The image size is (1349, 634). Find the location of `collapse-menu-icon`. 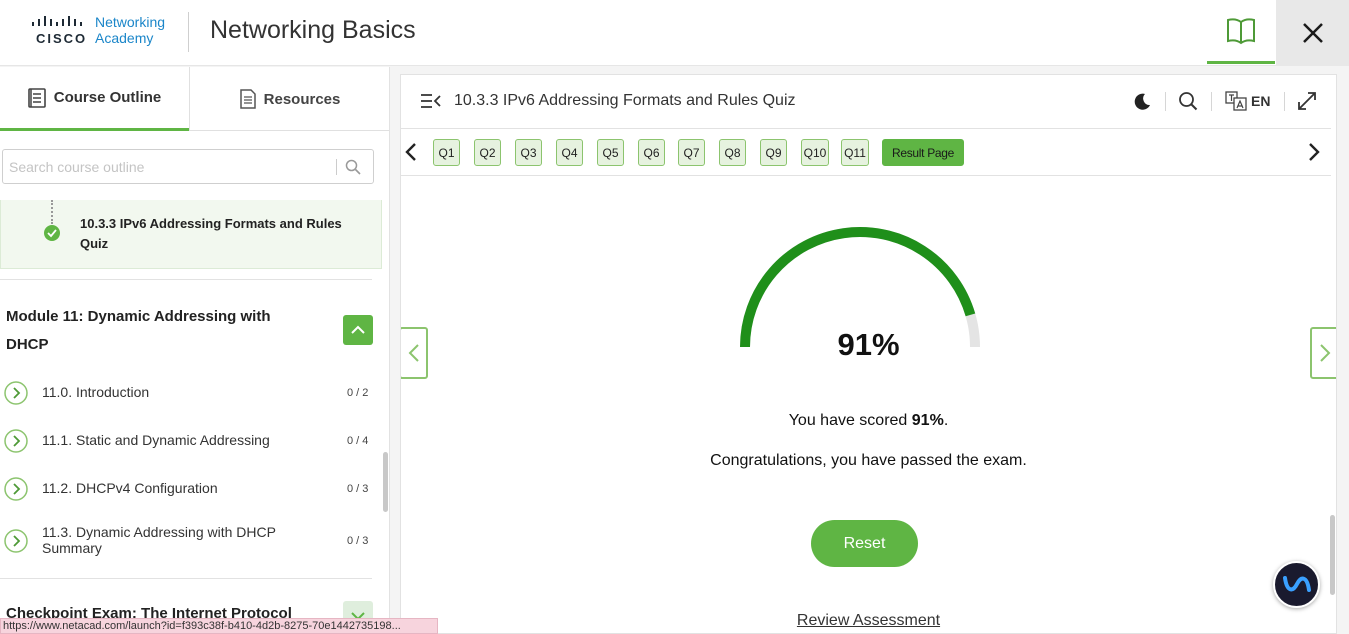

collapse-menu-icon is located at coordinates (431, 101).